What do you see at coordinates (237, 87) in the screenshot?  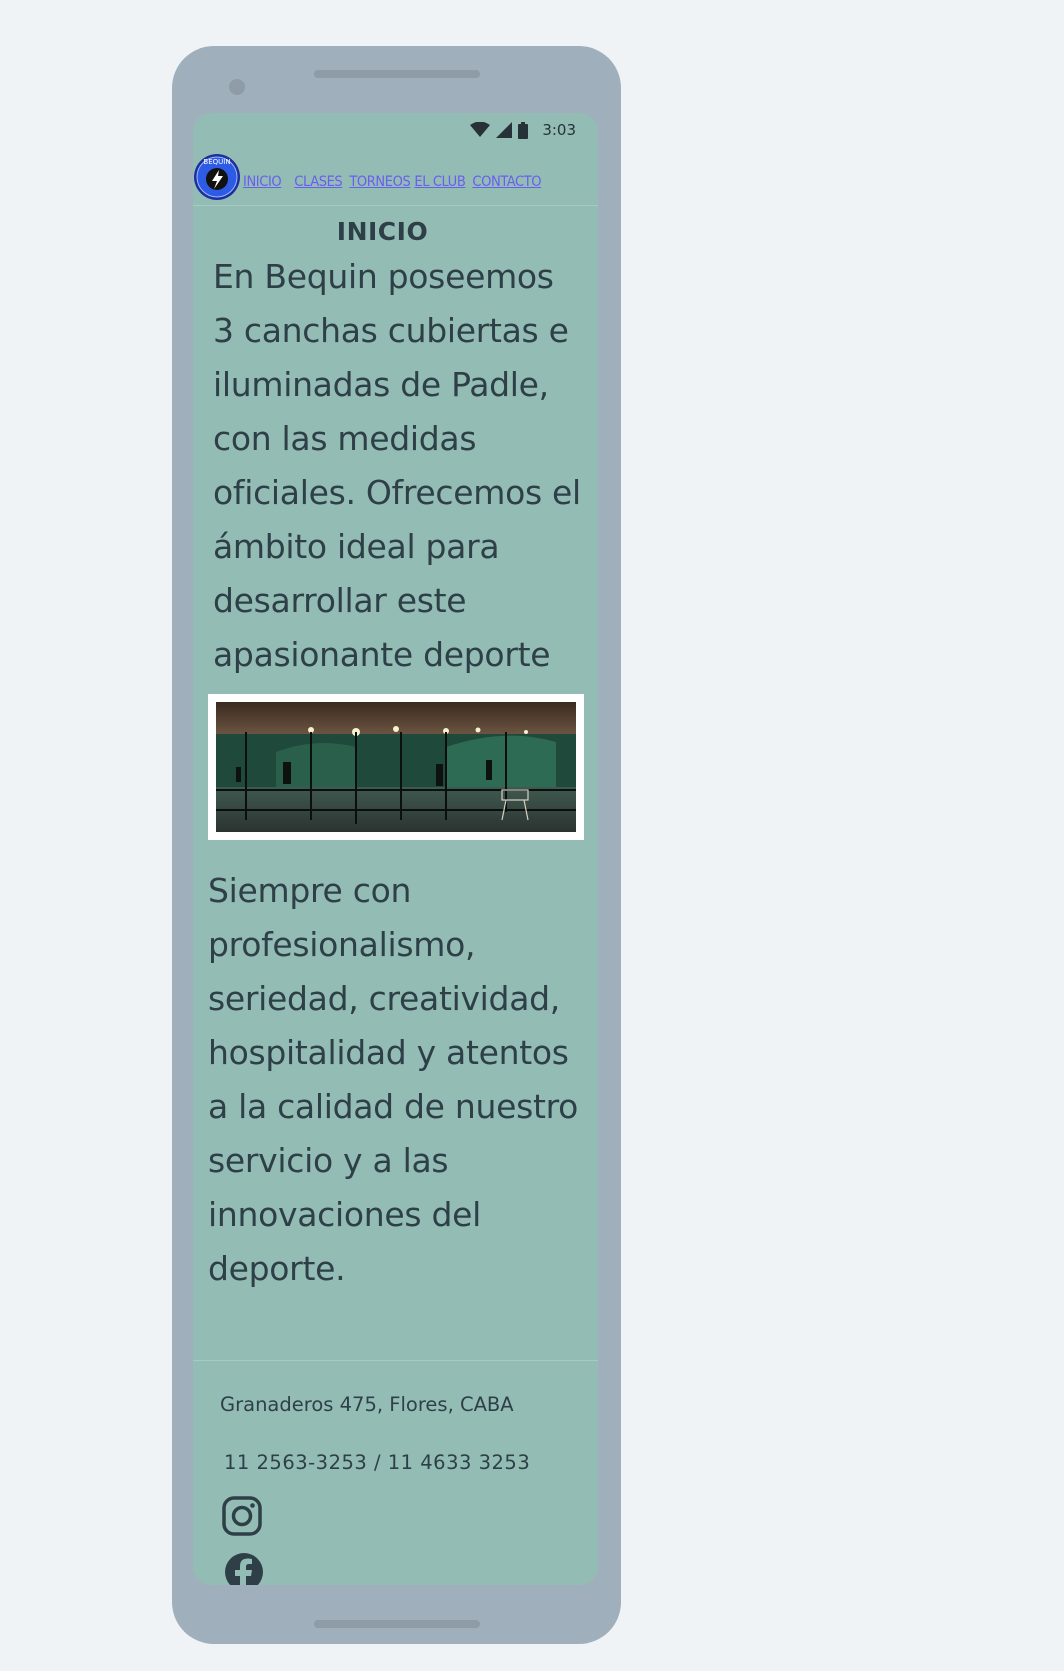 I see `front-camera` at bounding box center [237, 87].